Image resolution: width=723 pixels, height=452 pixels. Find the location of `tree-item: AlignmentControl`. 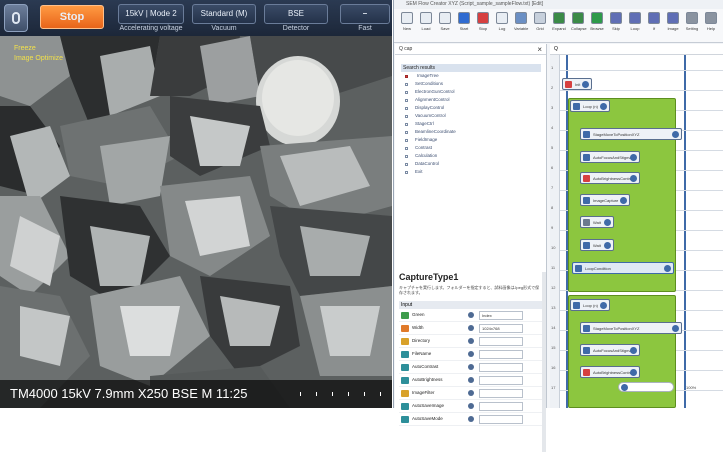

tree-item: AlignmentControl is located at coordinates (471, 100).